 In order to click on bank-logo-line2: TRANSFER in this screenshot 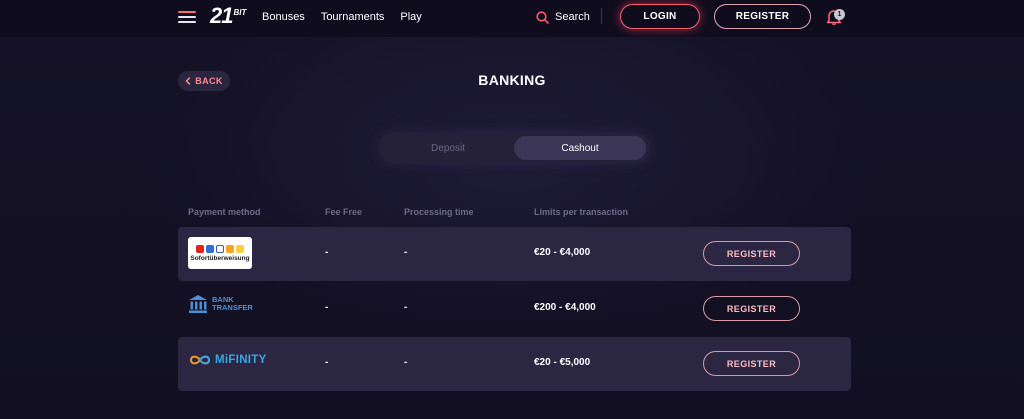, I will do `click(232, 307)`.